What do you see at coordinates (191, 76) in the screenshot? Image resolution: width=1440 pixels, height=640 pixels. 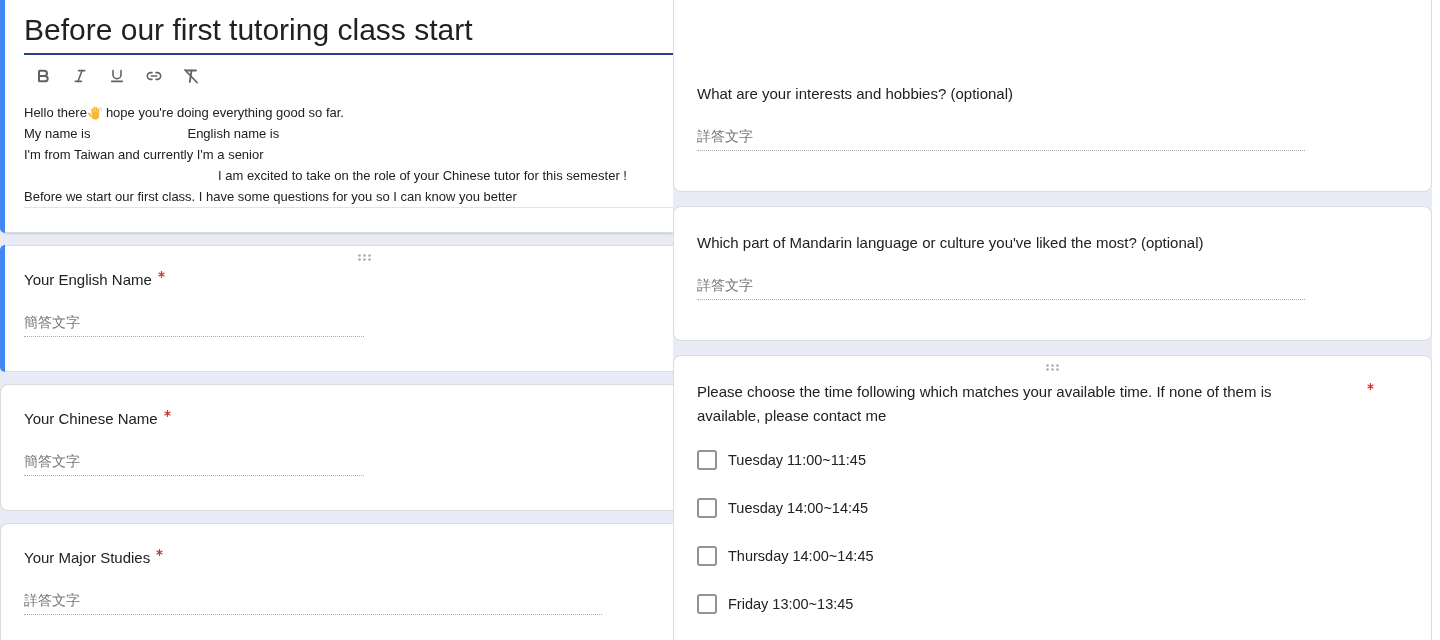 I see `clear-formatting-icon` at bounding box center [191, 76].